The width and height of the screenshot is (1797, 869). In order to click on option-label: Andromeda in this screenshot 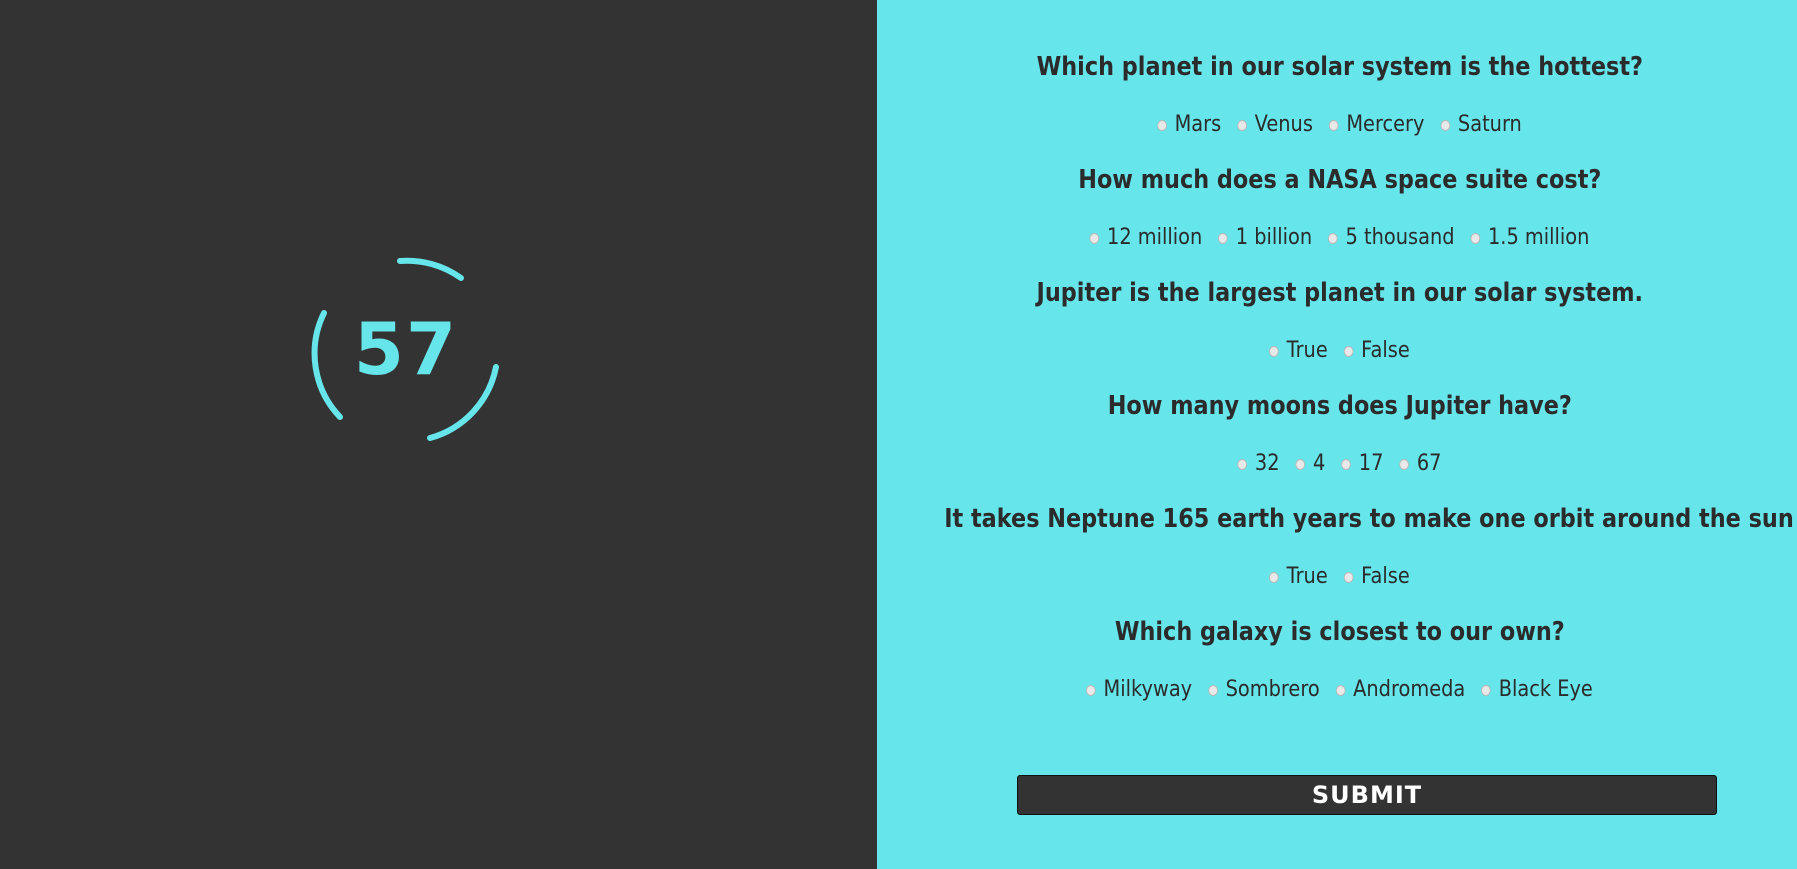, I will do `click(1409, 689)`.